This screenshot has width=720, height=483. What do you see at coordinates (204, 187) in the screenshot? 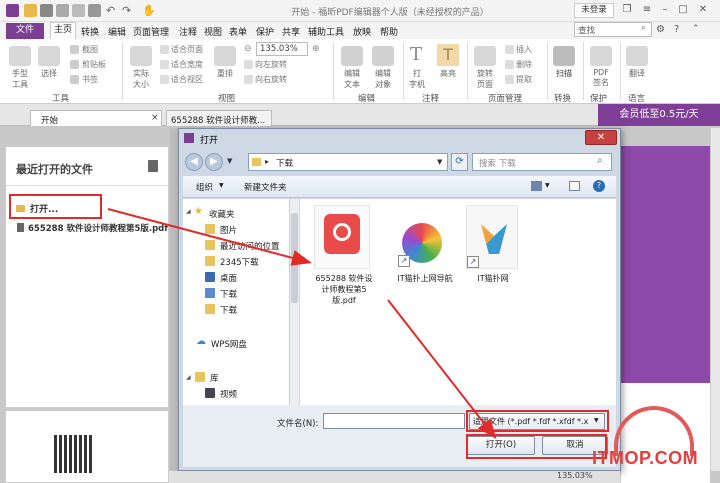
I see `organize-menu: 组织` at bounding box center [204, 187].